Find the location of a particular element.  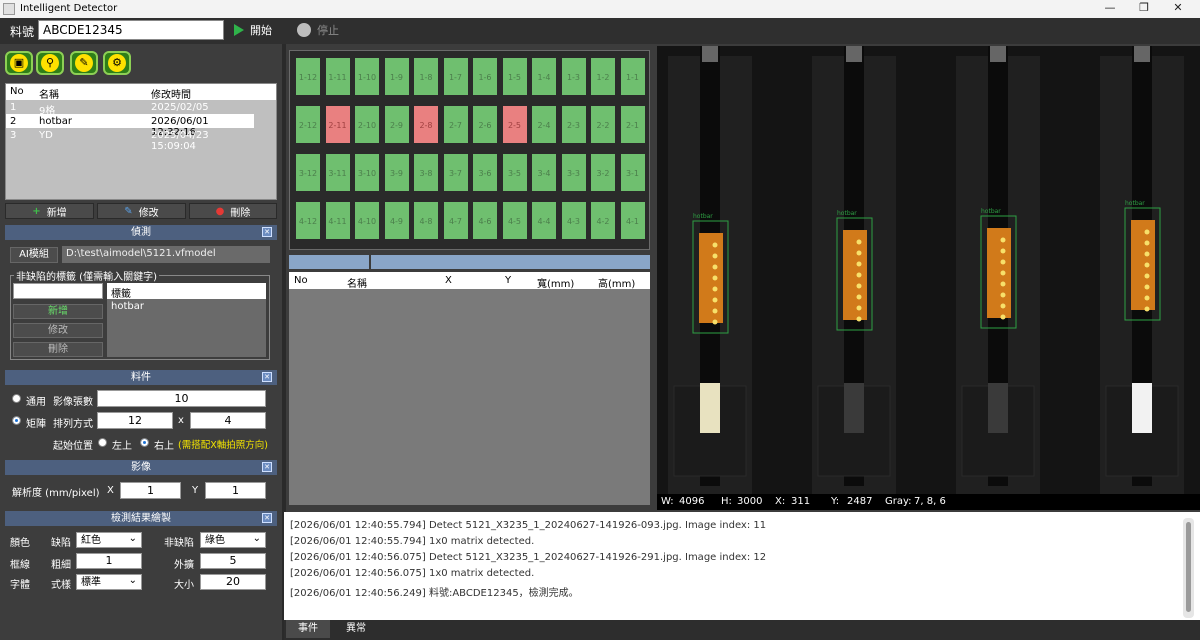

grid-cell: 4-9 is located at coordinates (396, 220).